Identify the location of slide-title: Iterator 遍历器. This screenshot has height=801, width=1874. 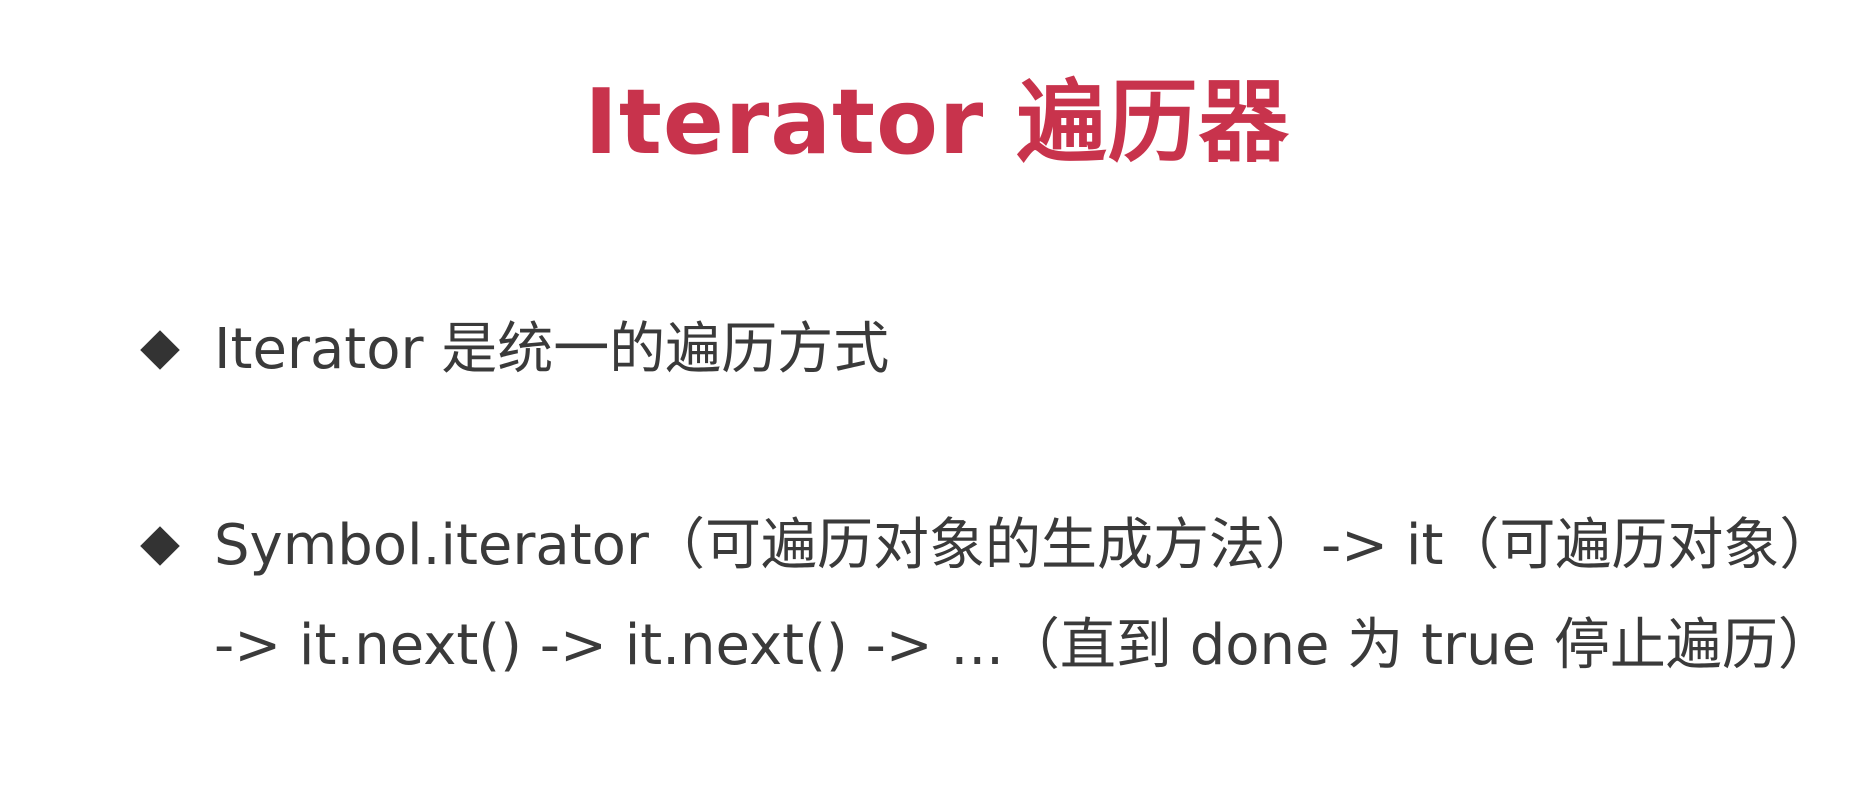
(937, 122).